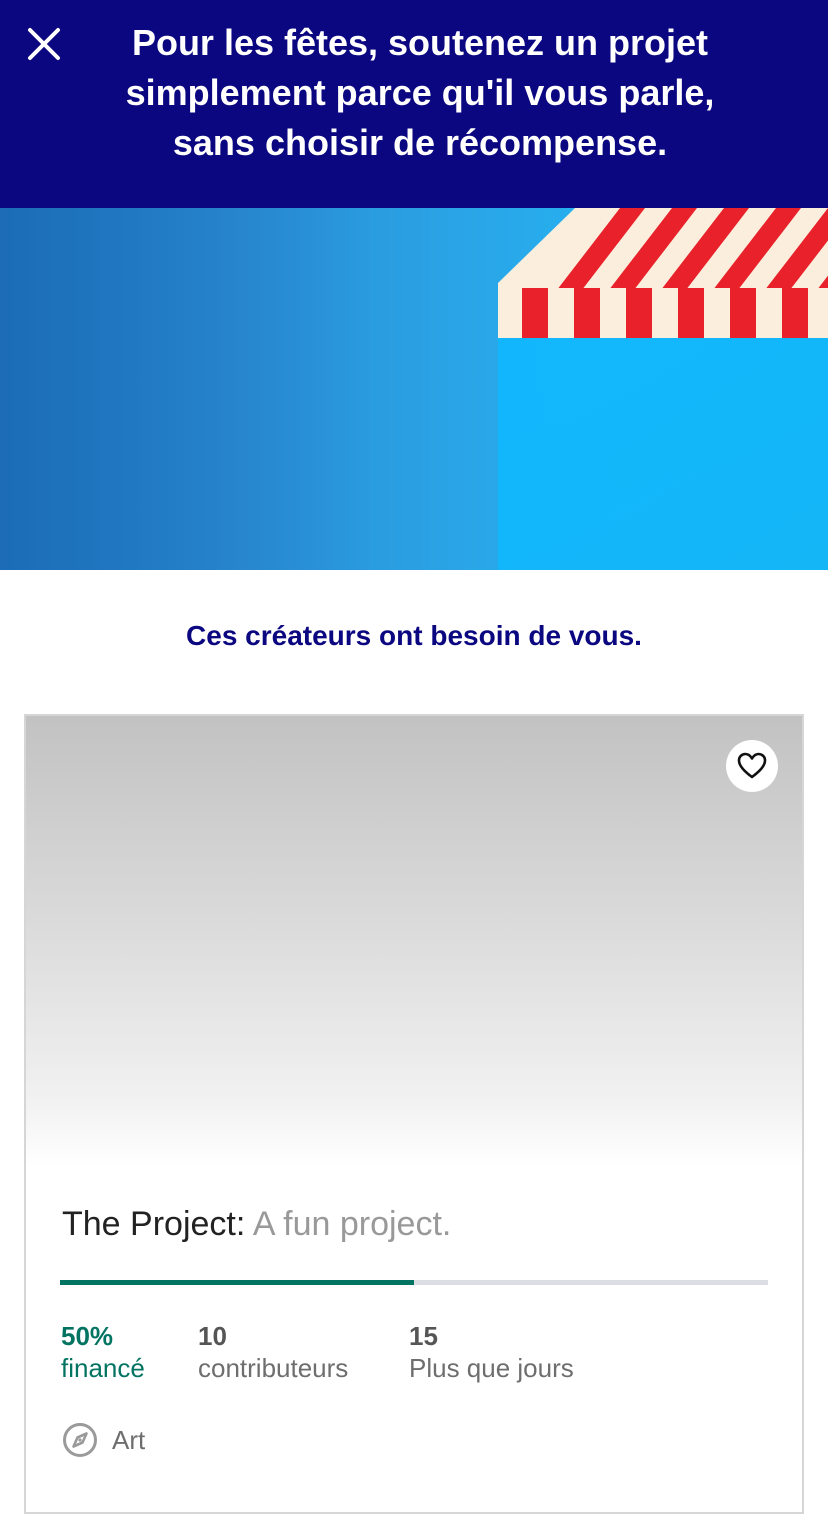  Describe the element at coordinates (491, 1352) in the screenshot. I see `stat-days-left: 15 Plus que jours` at that location.